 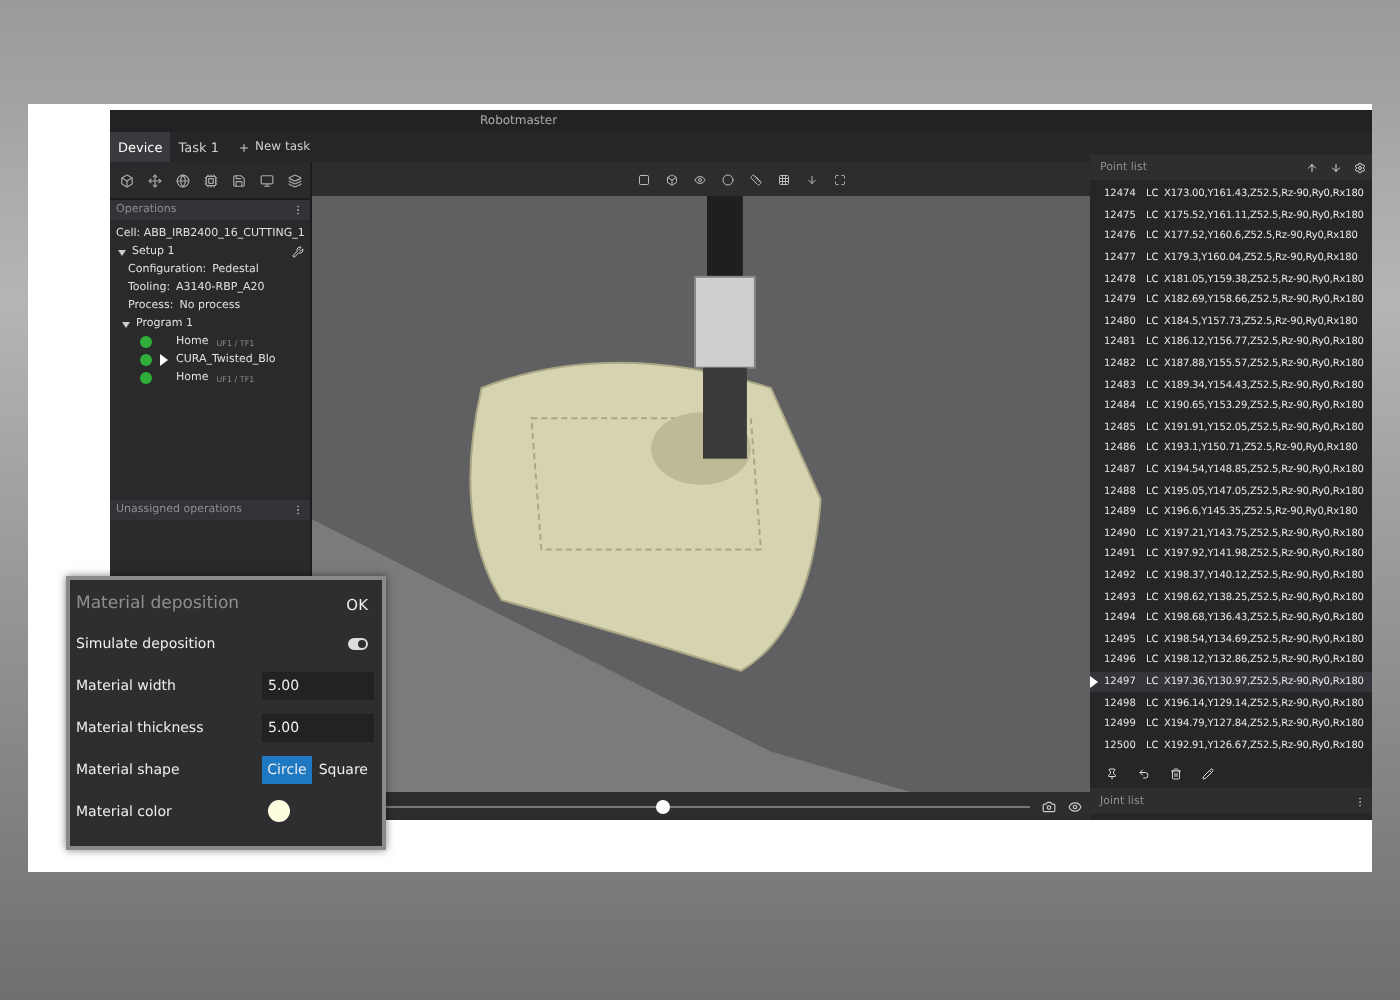 I want to click on pencil-icon, so click(x=1208, y=773).